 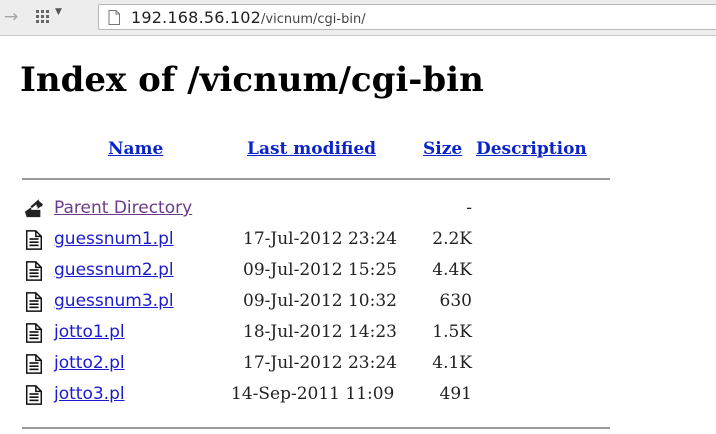 What do you see at coordinates (316, 179) in the screenshot?
I see `header-divider` at bounding box center [316, 179].